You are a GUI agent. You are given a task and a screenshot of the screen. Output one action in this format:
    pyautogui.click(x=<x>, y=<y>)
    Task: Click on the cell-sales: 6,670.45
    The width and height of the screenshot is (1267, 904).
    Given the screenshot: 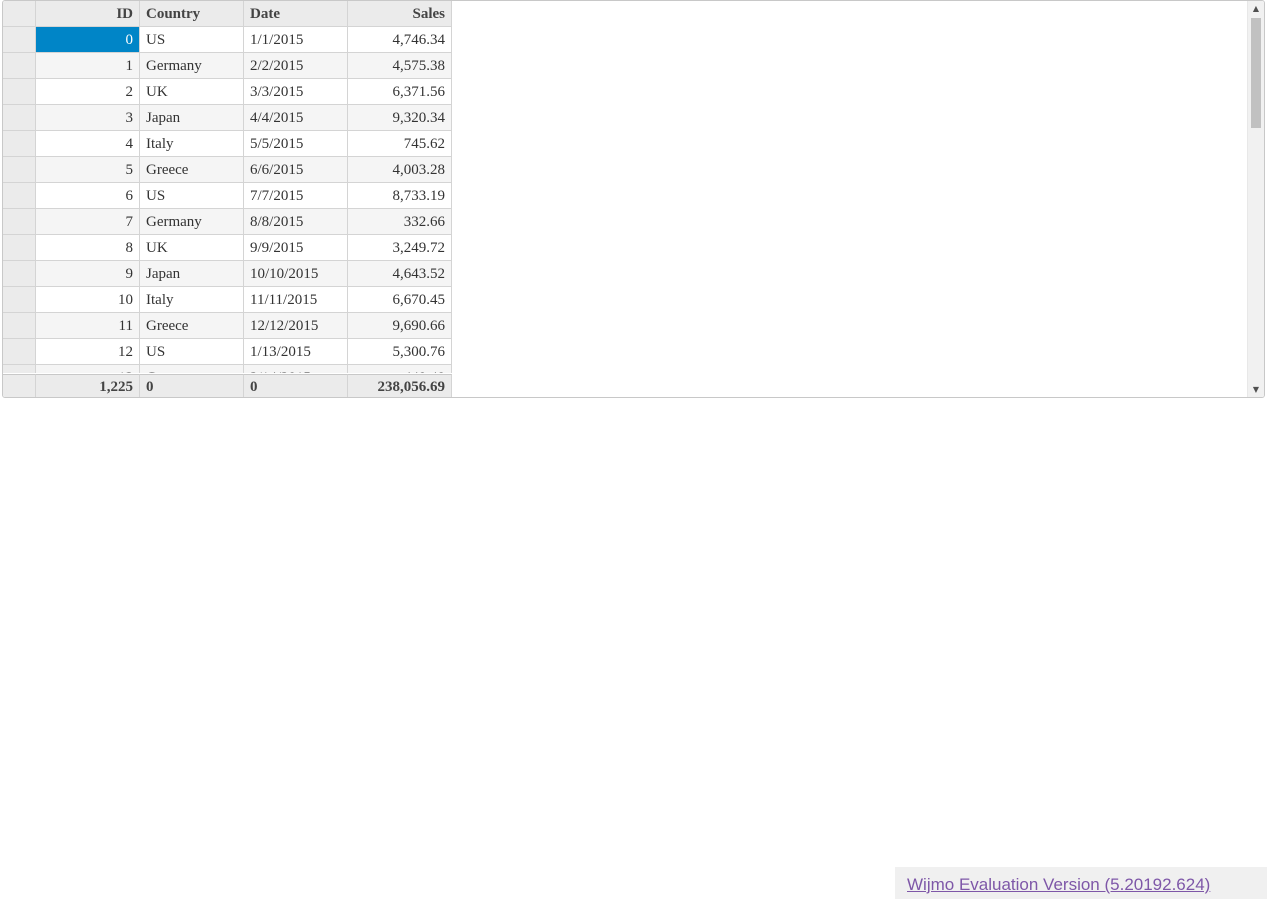 What is the action you would take?
    pyautogui.click(x=400, y=300)
    